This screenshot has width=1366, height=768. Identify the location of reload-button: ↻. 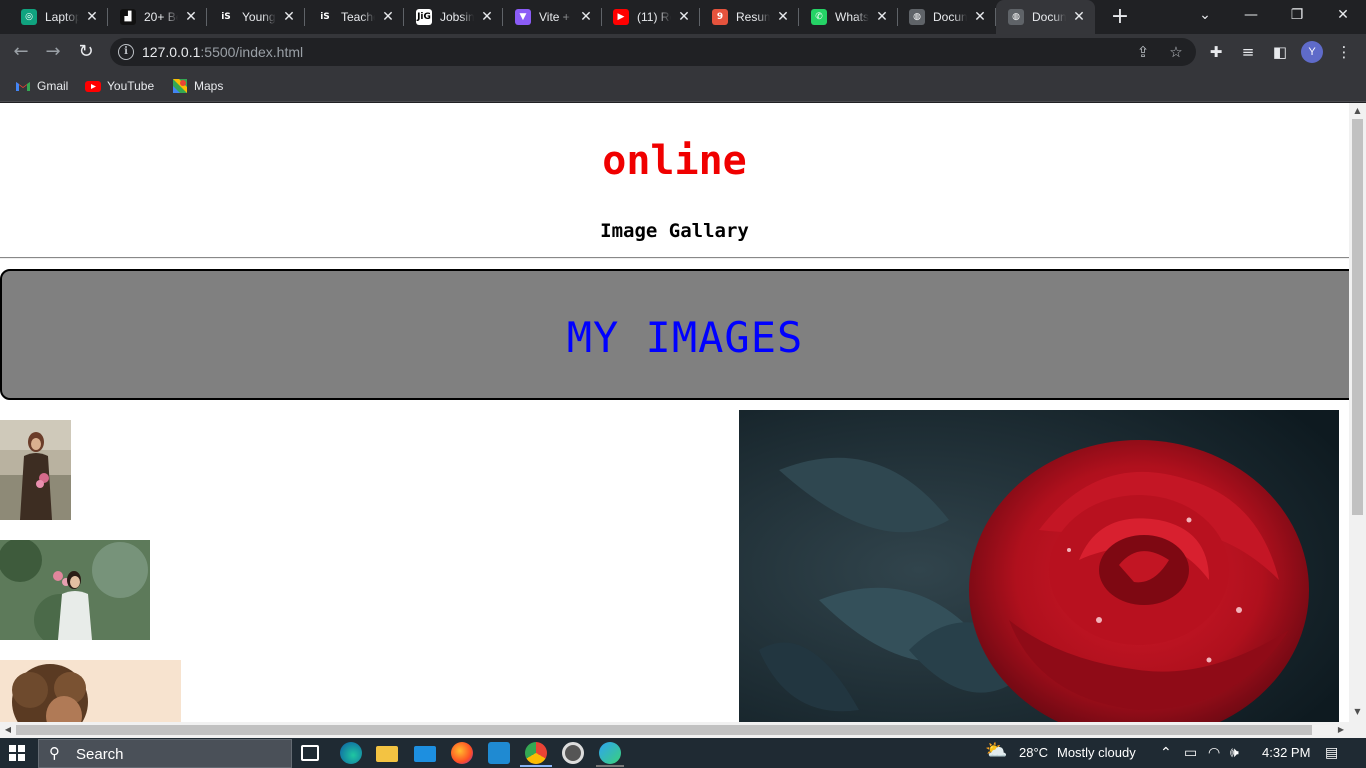
(86, 52).